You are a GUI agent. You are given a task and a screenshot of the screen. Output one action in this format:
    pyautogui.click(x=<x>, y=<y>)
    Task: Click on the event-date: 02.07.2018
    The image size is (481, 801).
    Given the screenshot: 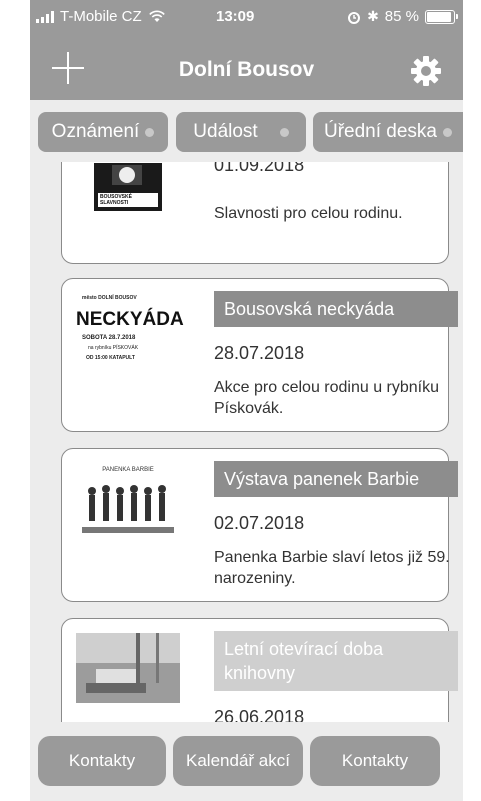 What is the action you would take?
    pyautogui.click(x=259, y=523)
    